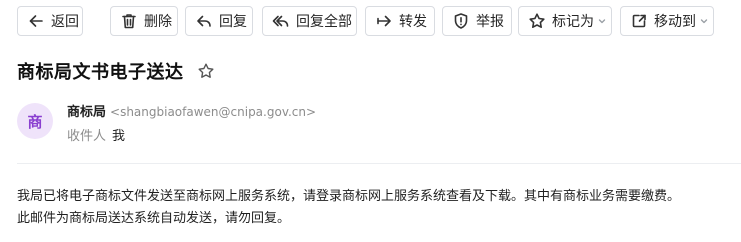 This screenshot has width=741, height=242. I want to click on email-subject: 商标局文书电子送达, so click(100, 72).